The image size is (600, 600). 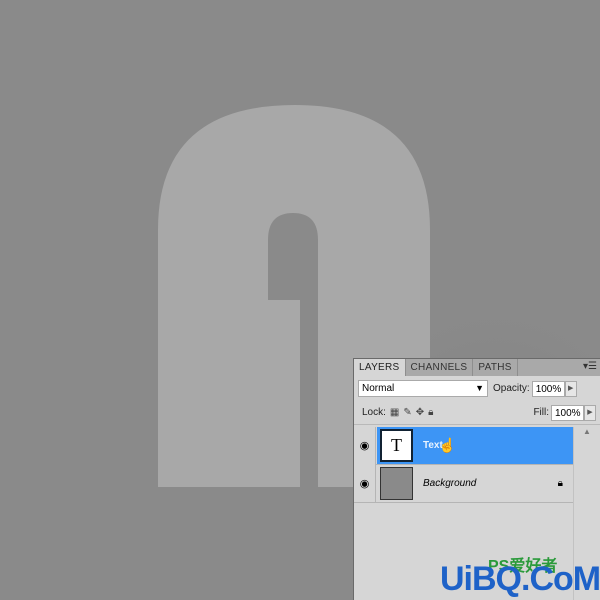 What do you see at coordinates (447, 445) in the screenshot?
I see `hand-cursor-icon: ☝` at bounding box center [447, 445].